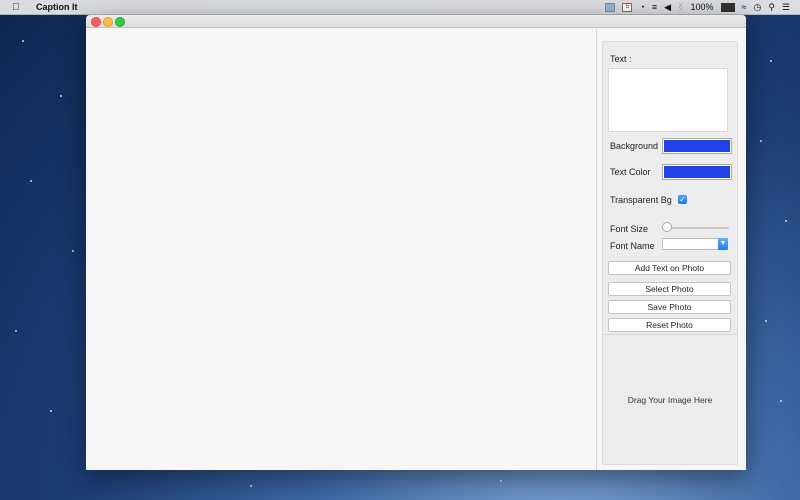 Image resolution: width=800 pixels, height=500 pixels. I want to click on battery-percent: 100%, so click(701, 7).